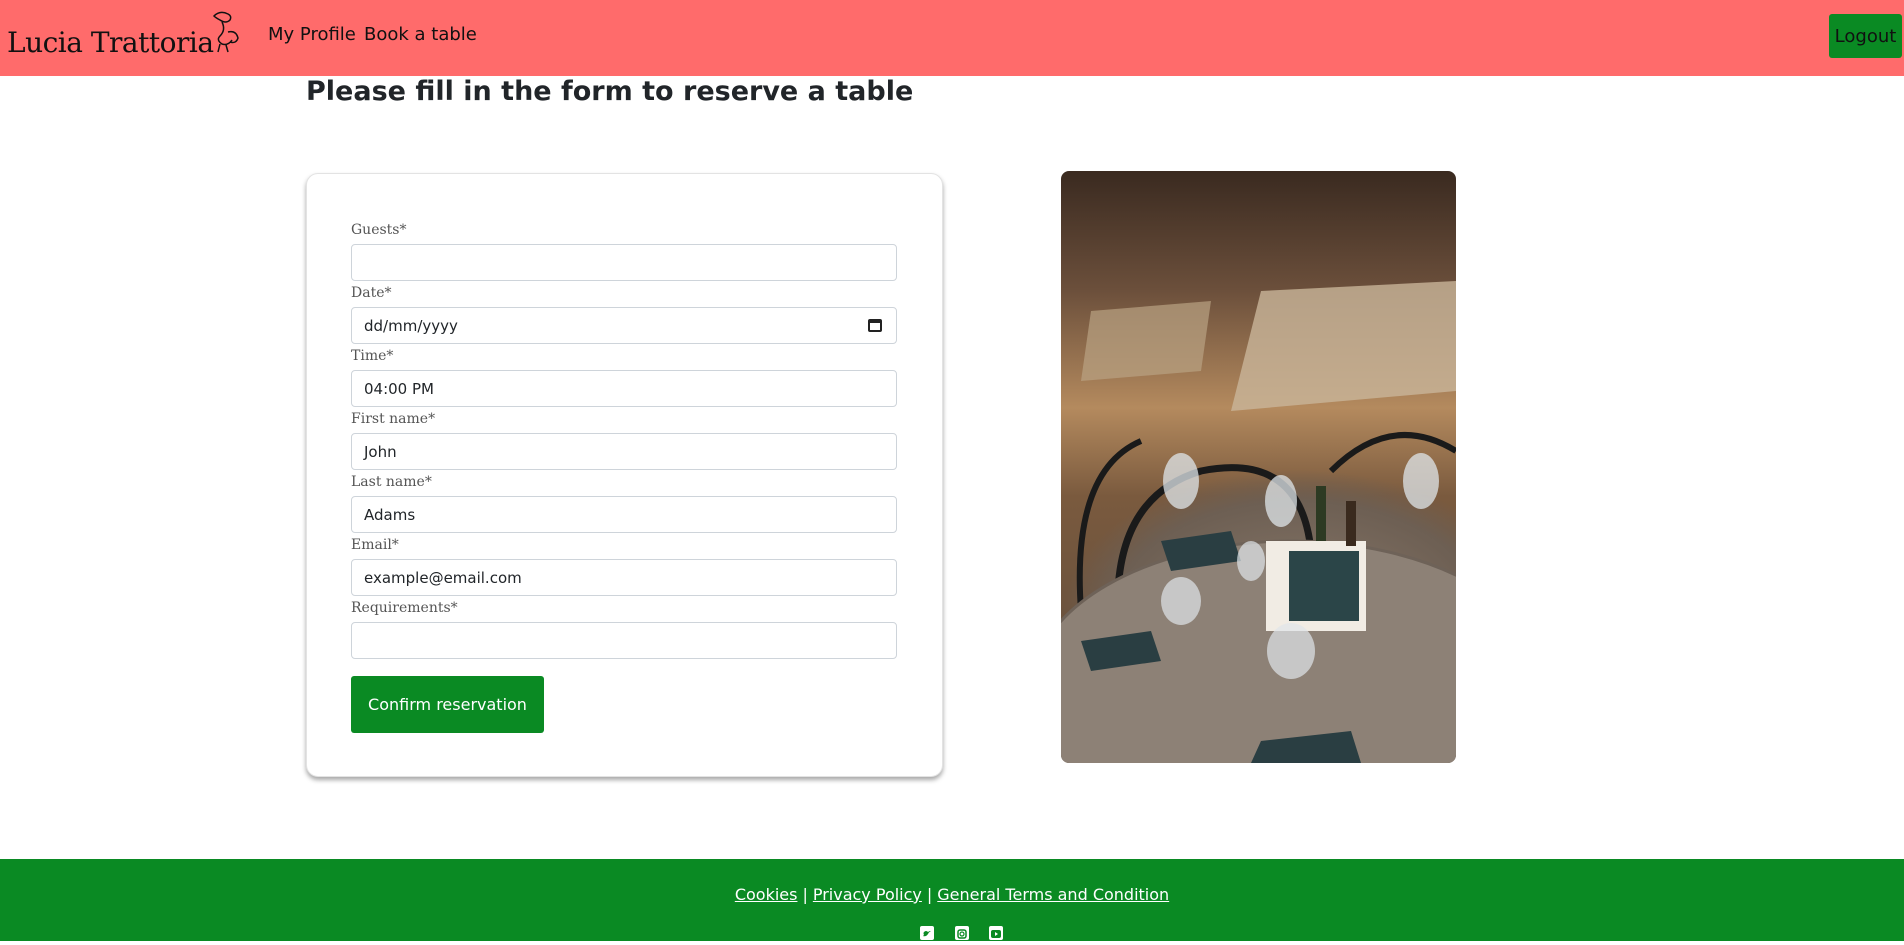 The height and width of the screenshot is (945, 1904). Describe the element at coordinates (393, 419) in the screenshot. I see `first-name-label: First name*` at that location.